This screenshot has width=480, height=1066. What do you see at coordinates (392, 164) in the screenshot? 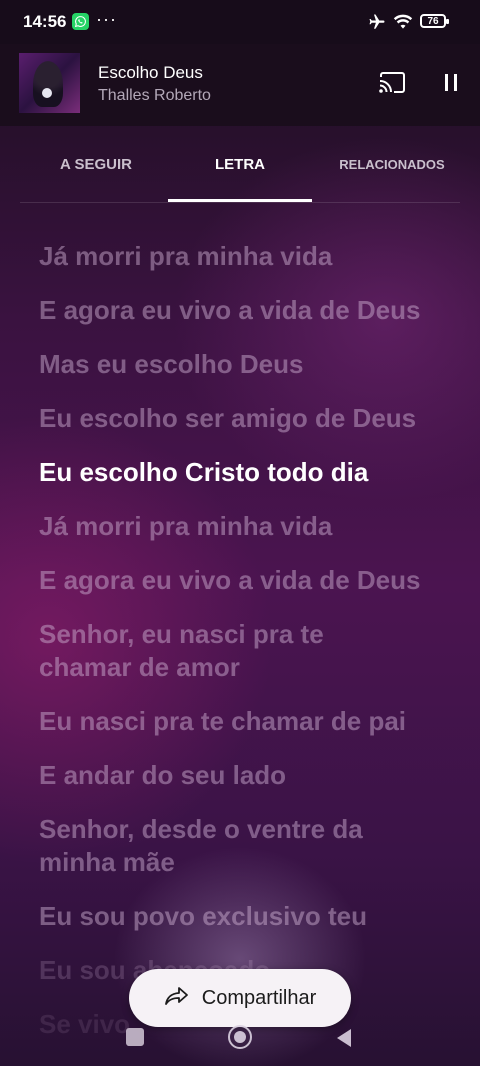
I see `tab-related: RELACIONADOS` at bounding box center [392, 164].